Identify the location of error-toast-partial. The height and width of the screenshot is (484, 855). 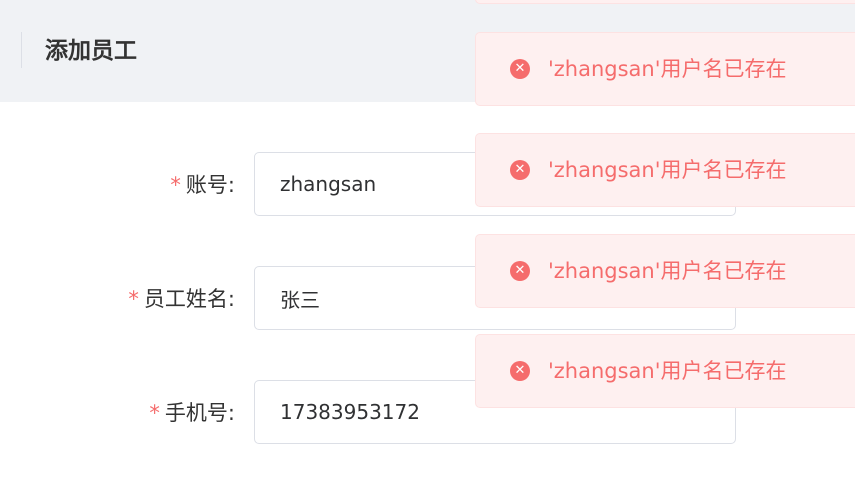
(665, 2).